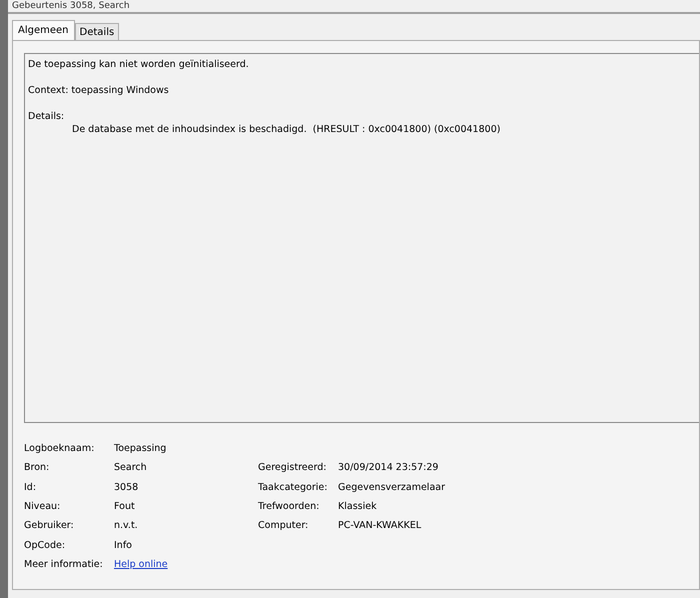 The height and width of the screenshot is (598, 700). I want to click on property-value: Search, so click(131, 468).